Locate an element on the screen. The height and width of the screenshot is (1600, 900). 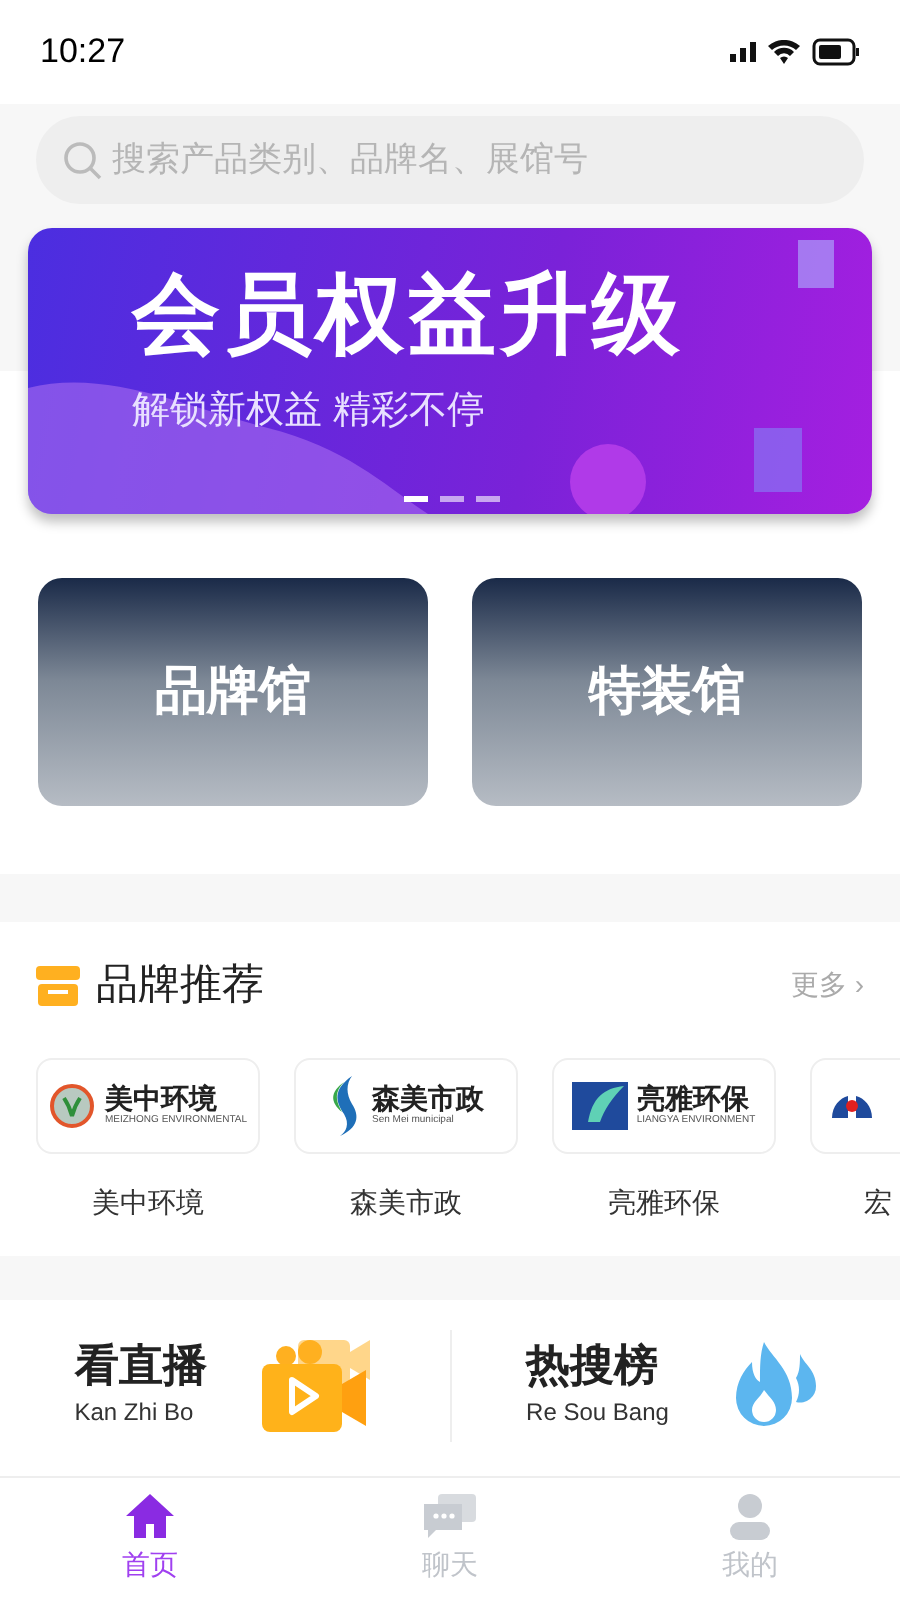
status-time: 10:27 is located at coordinates (83, 52).